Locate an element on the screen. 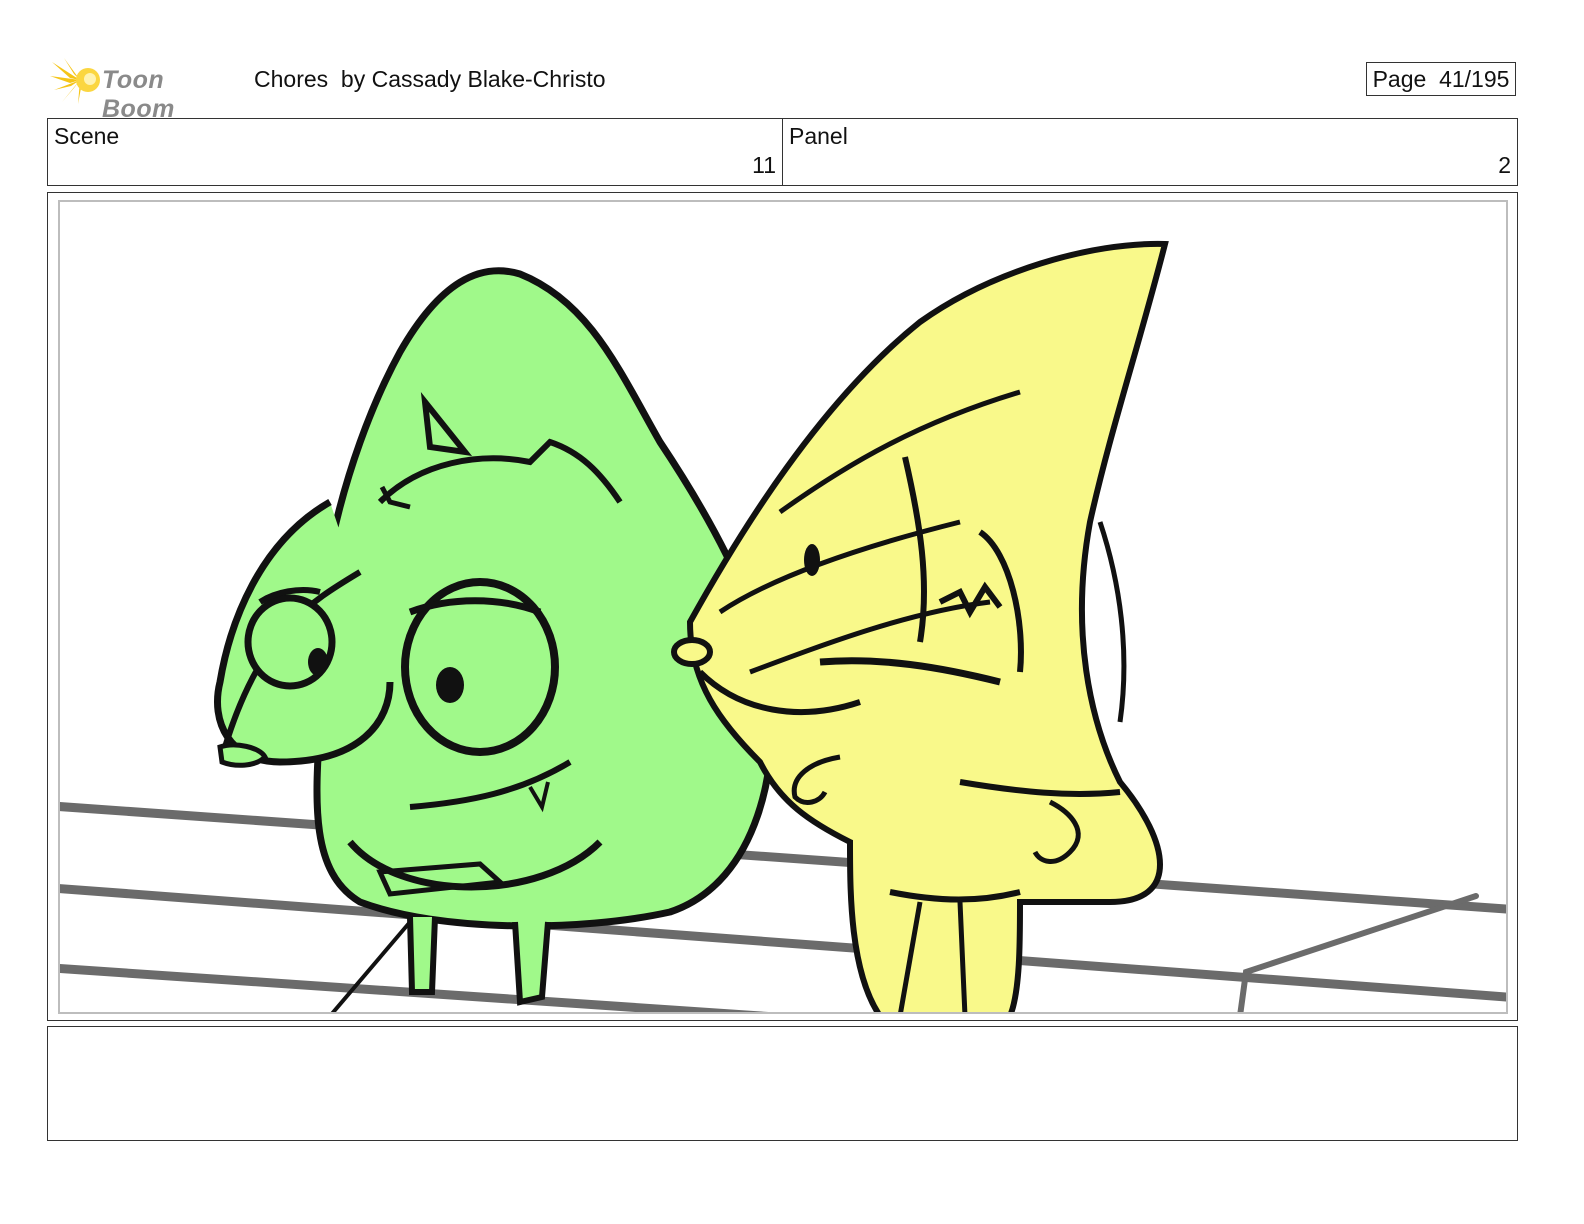  scene-label: Scene is located at coordinates (87, 136).